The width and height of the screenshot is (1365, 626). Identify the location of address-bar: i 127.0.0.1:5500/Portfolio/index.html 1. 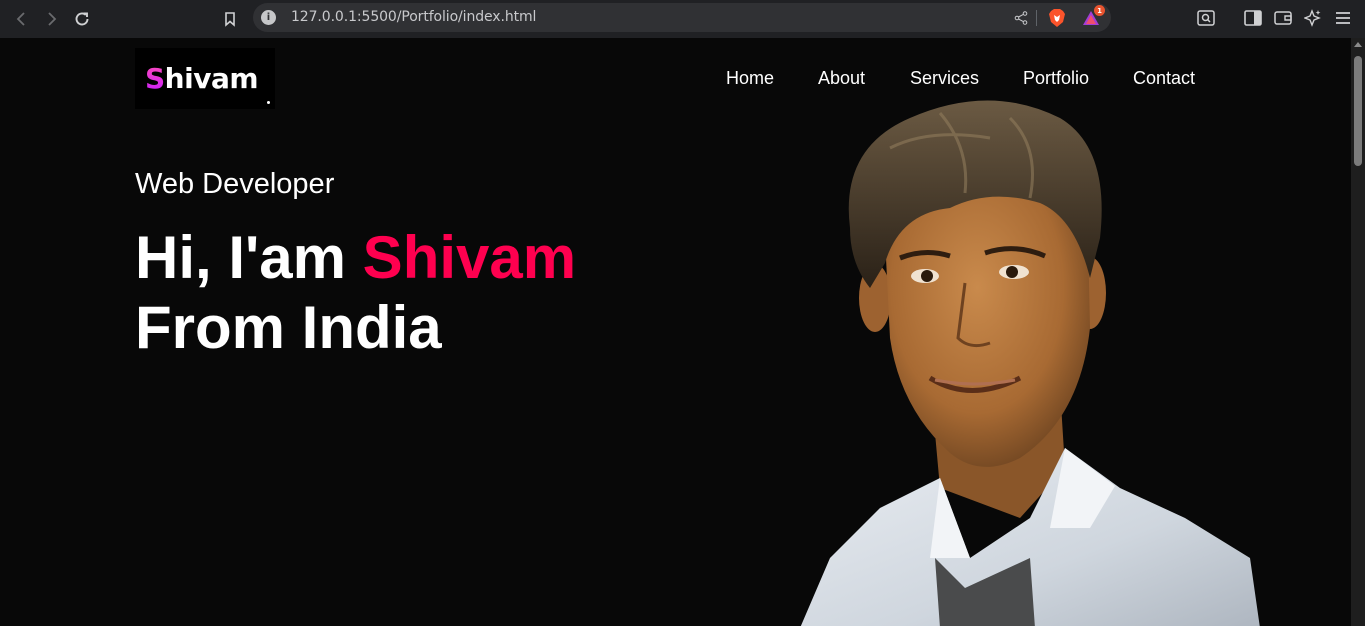
(682, 17).